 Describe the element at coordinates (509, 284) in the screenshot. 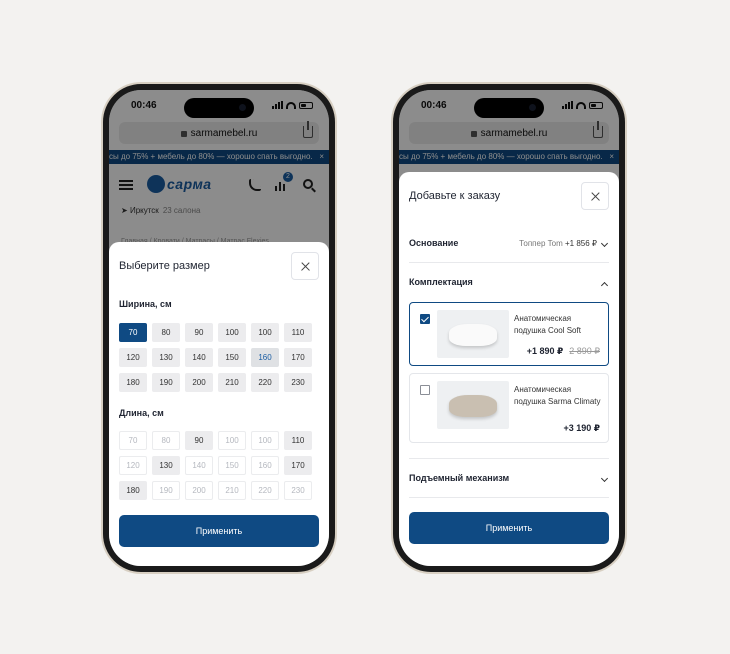

I see `kit-row: Комплектация` at that location.